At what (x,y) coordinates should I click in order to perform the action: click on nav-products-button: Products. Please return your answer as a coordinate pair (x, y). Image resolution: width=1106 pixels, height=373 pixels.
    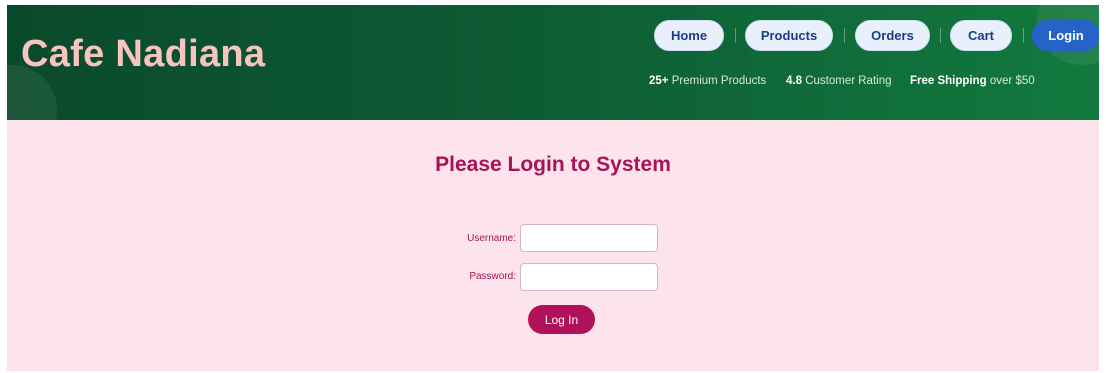
    Looking at the image, I should click on (789, 35).